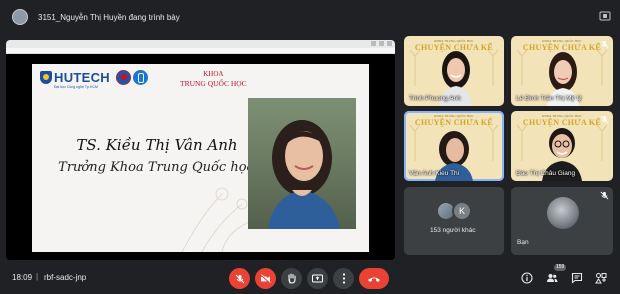 The width and height of the screenshot is (620, 294). I want to click on others-tile: K 153 người khác, so click(454, 221).